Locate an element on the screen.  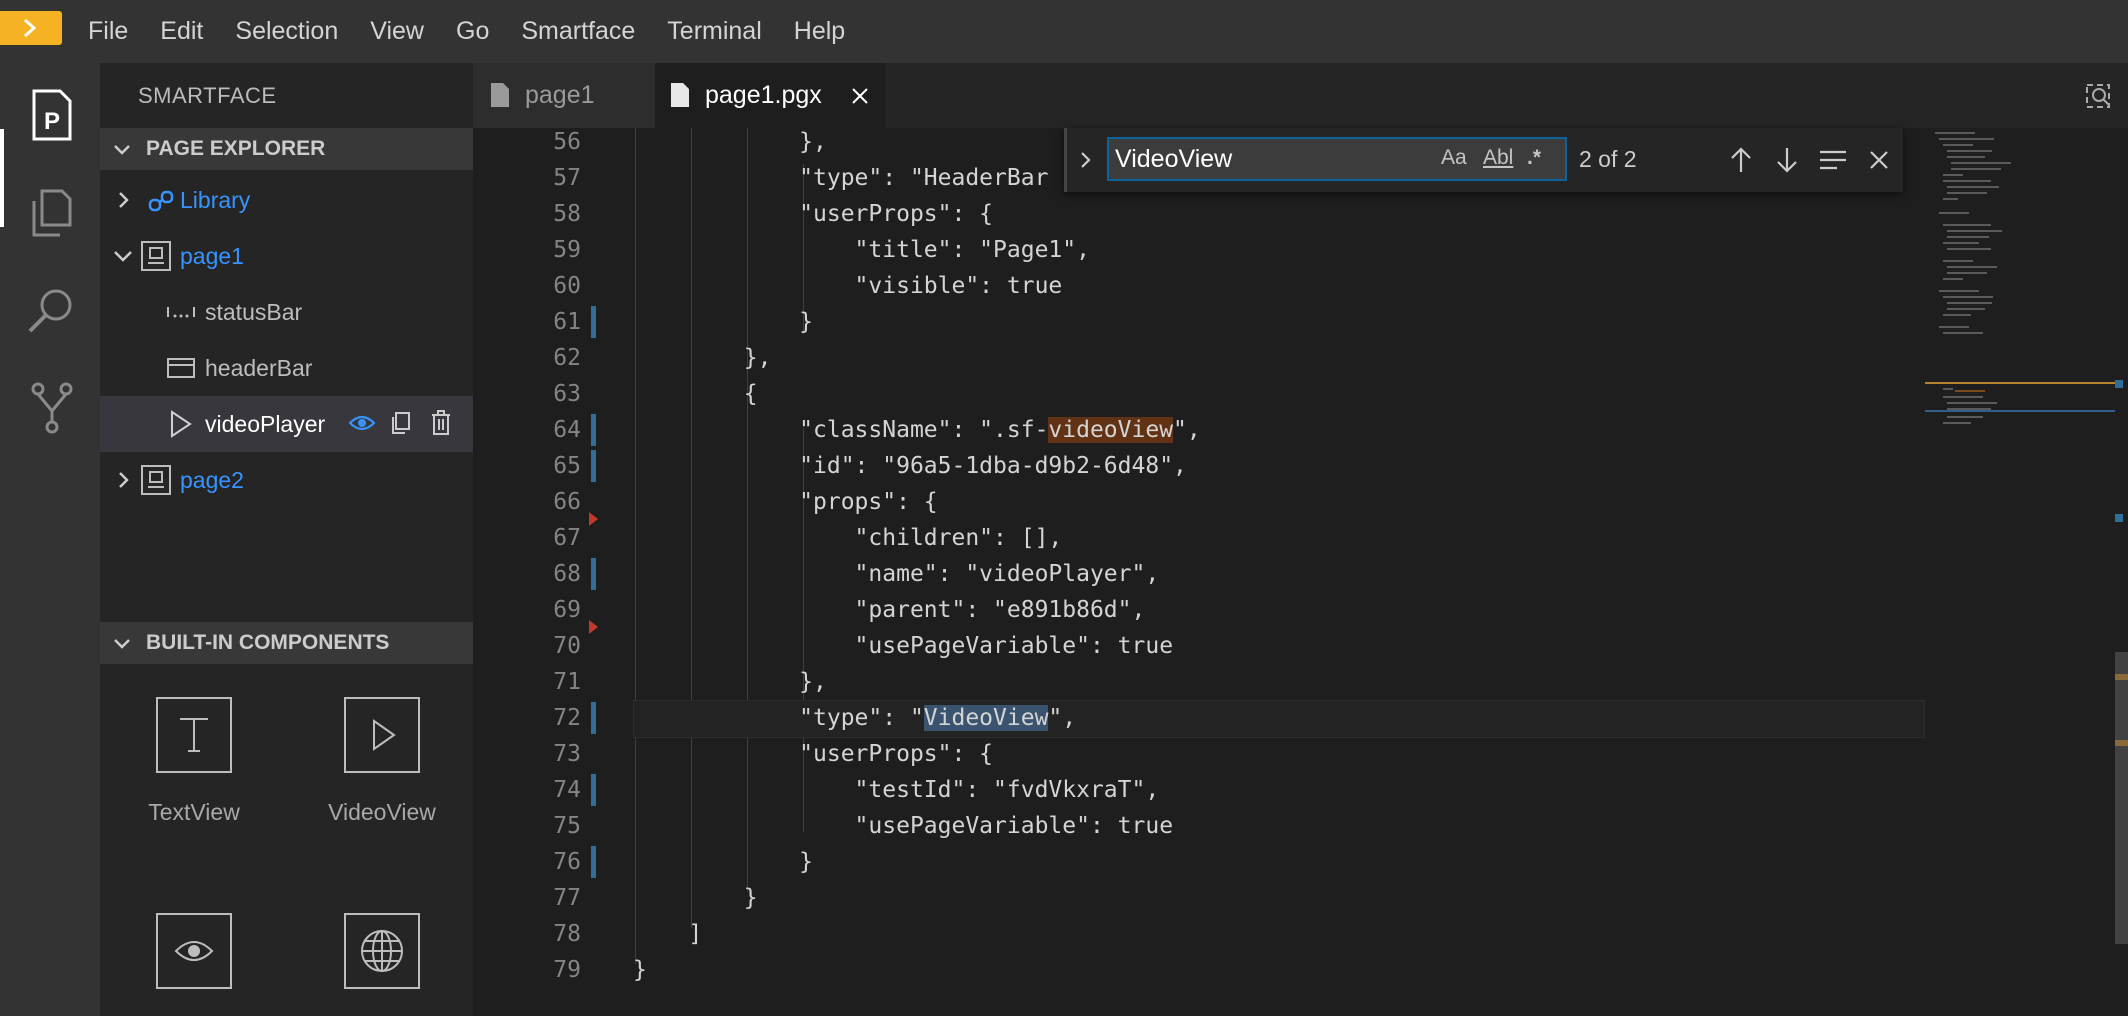
component-webview is located at coordinates (382, 951).